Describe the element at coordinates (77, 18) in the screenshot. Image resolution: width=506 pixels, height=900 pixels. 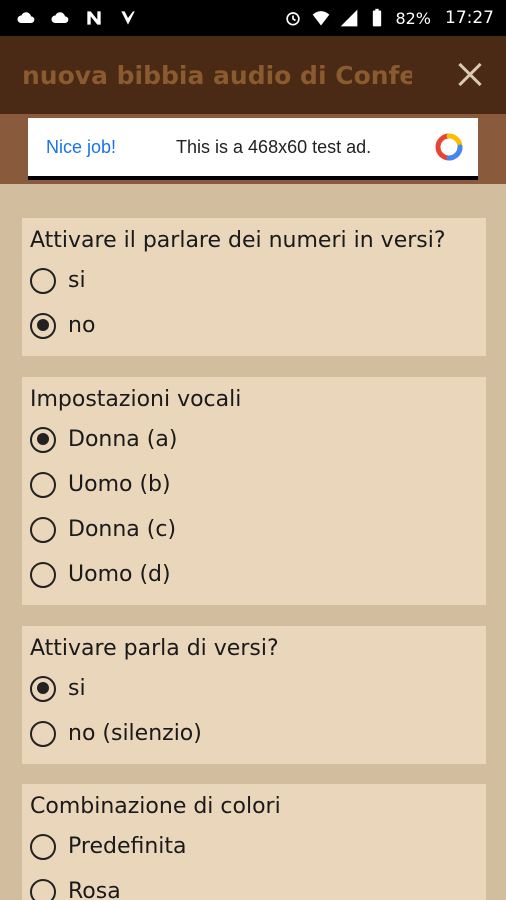
I see `notification-icons` at that location.